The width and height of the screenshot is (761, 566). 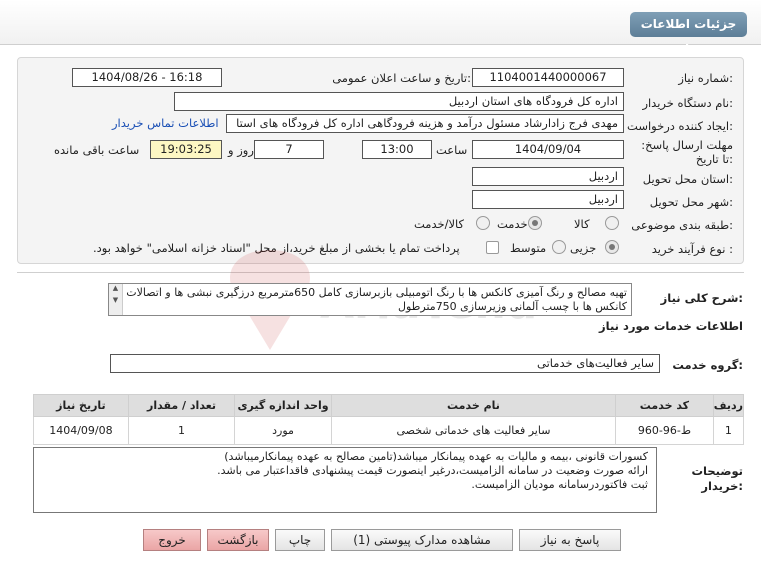 I want to click on title-bar: جزئیات اطلاعات نیاز, so click(x=380, y=28).